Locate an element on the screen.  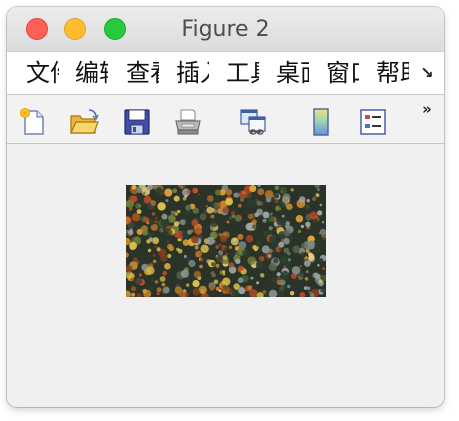
menu-insert: 插入 is located at coordinates (192, 73).